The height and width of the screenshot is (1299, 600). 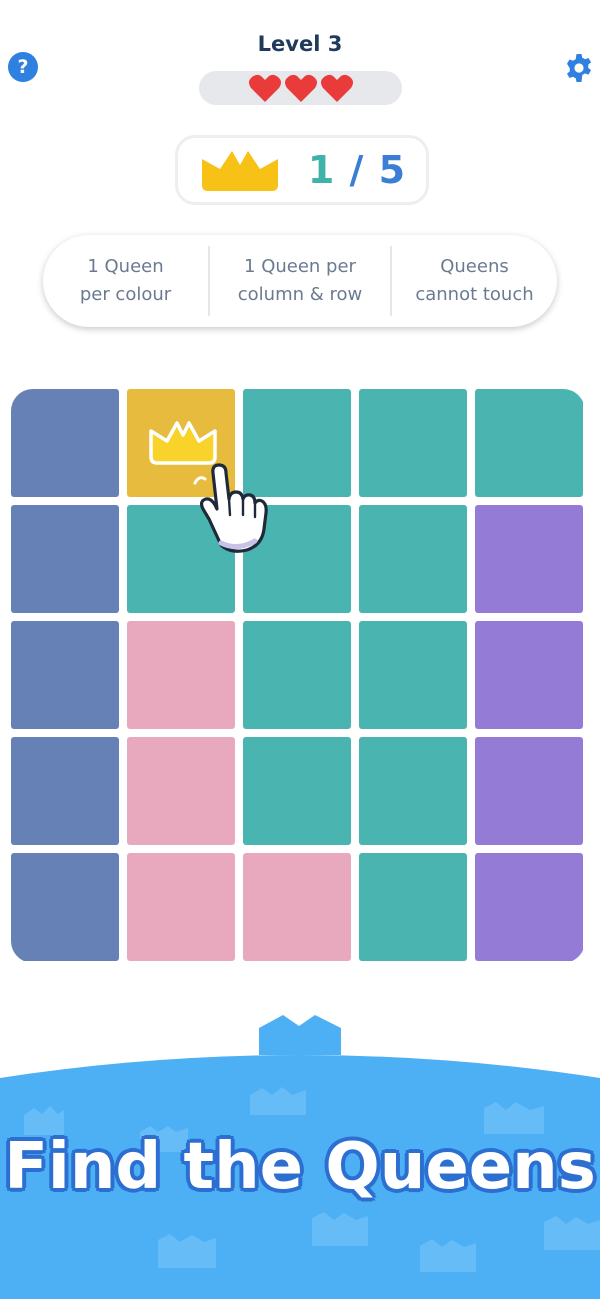 I want to click on queen-counter: 1 / 5, so click(x=302, y=170).